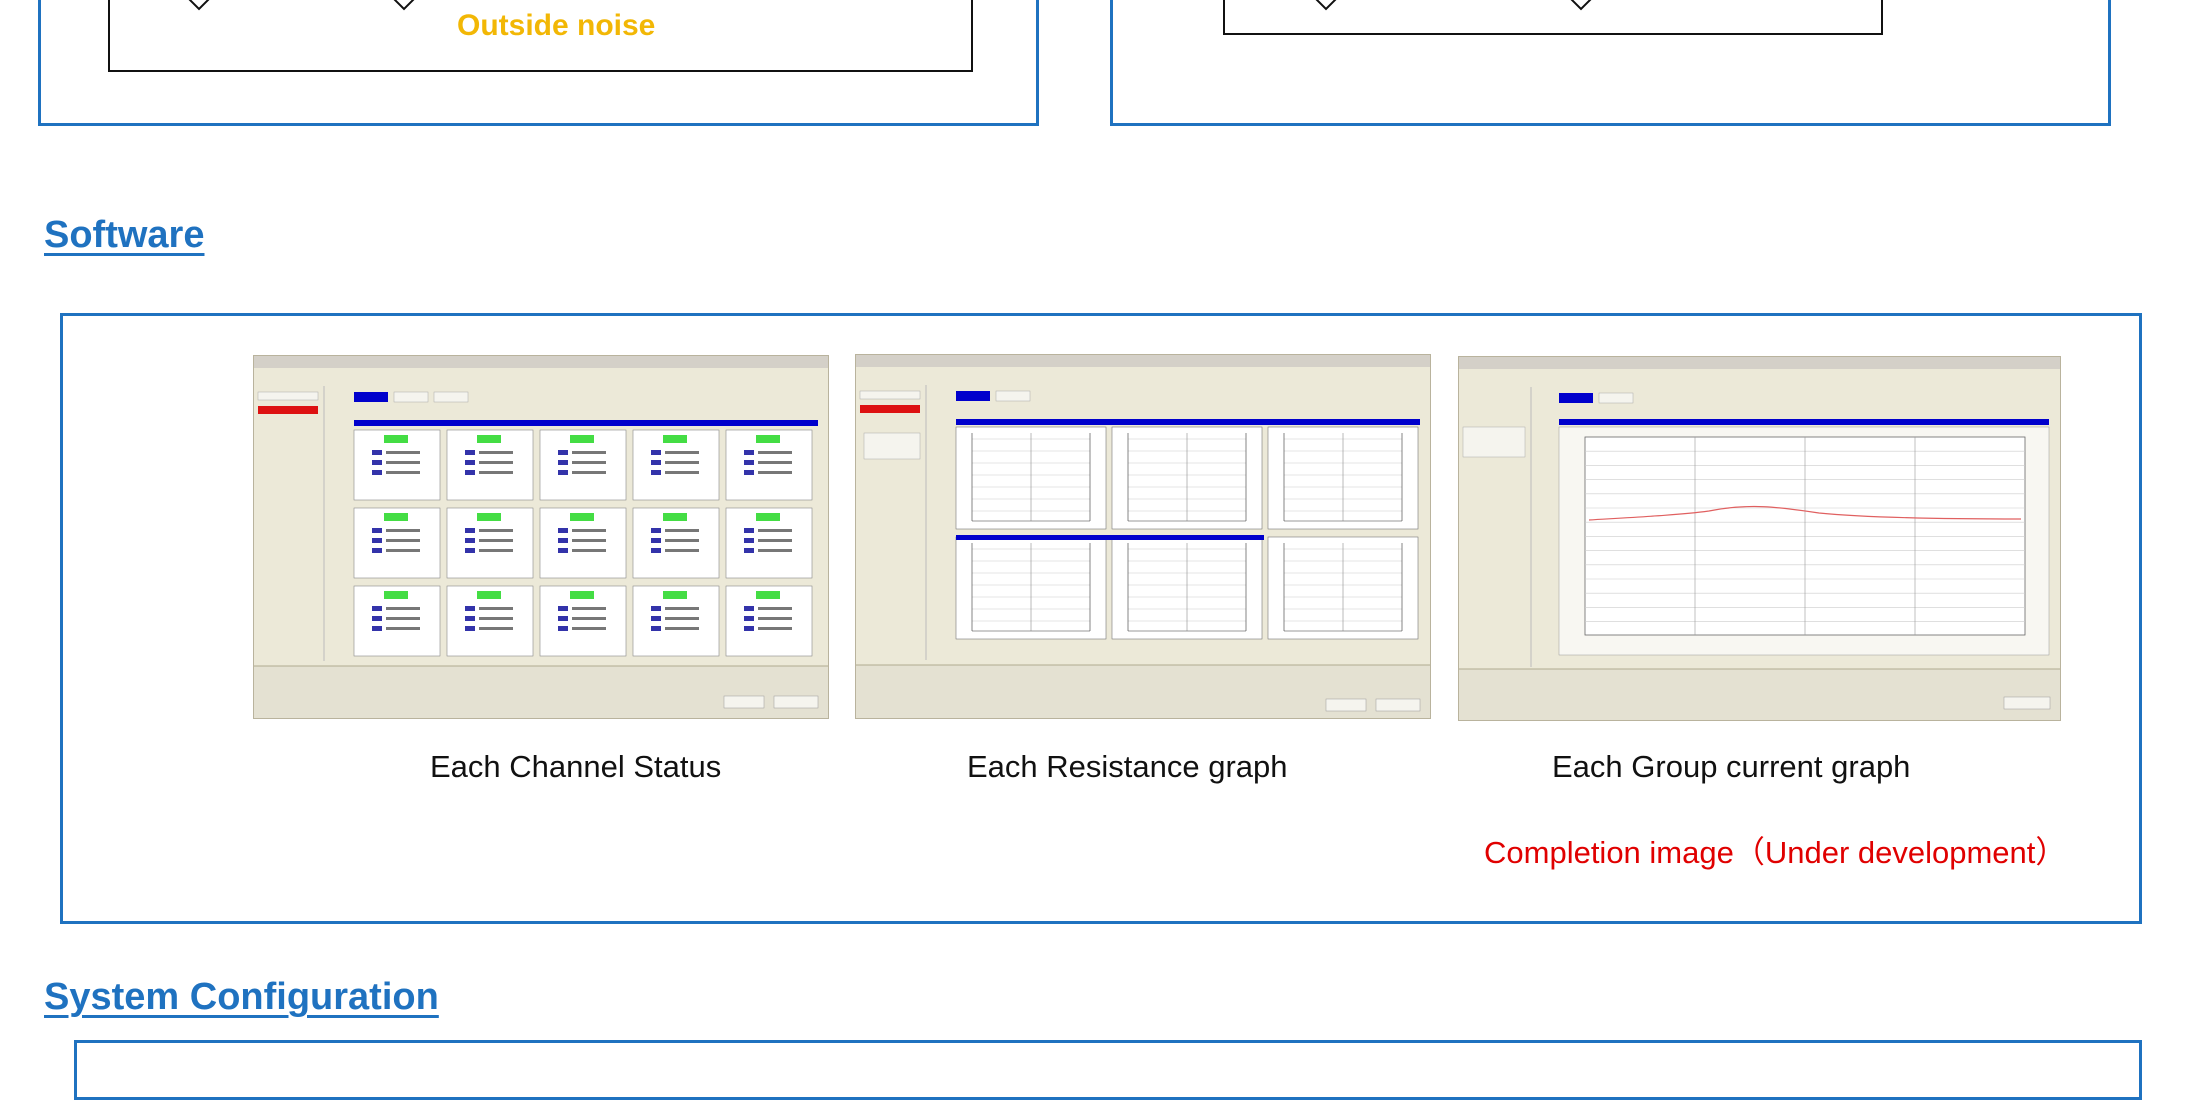 The image size is (2207, 1100). I want to click on channel-status-image, so click(541, 537).